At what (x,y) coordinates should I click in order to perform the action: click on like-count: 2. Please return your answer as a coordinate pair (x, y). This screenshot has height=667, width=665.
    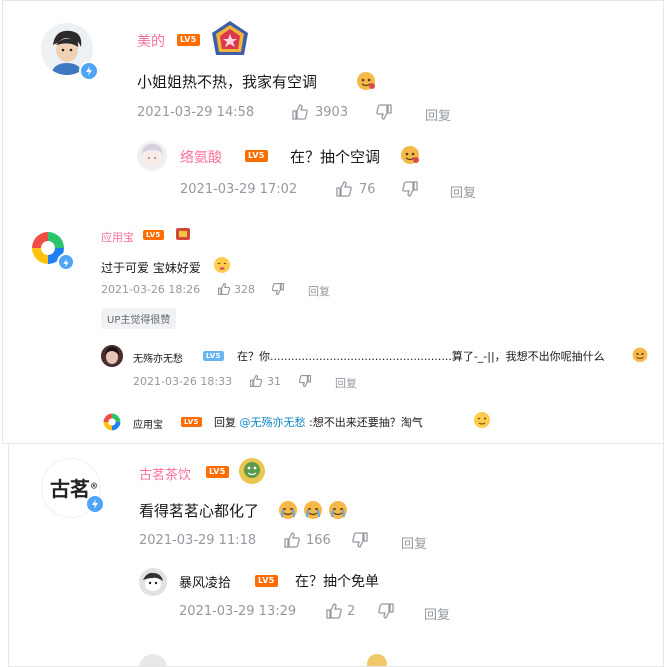
    Looking at the image, I should click on (351, 611).